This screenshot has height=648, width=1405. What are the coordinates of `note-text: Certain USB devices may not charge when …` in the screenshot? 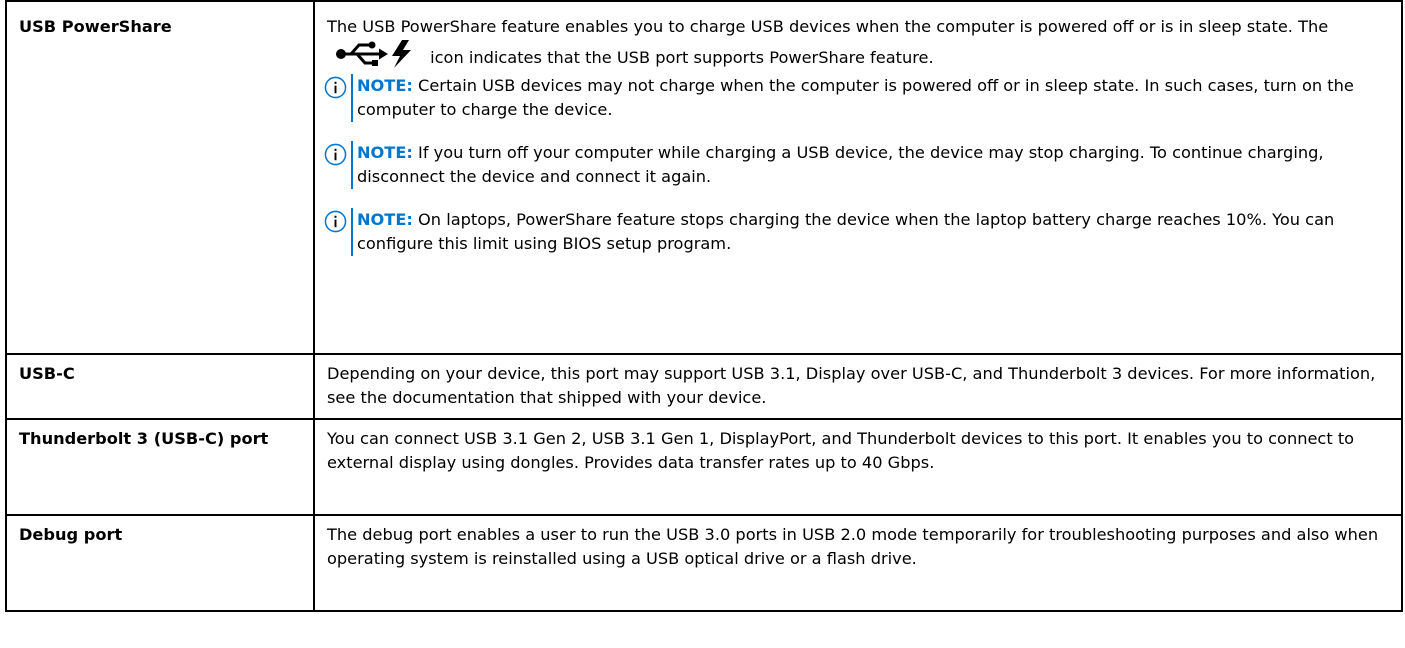 It's located at (855, 97).